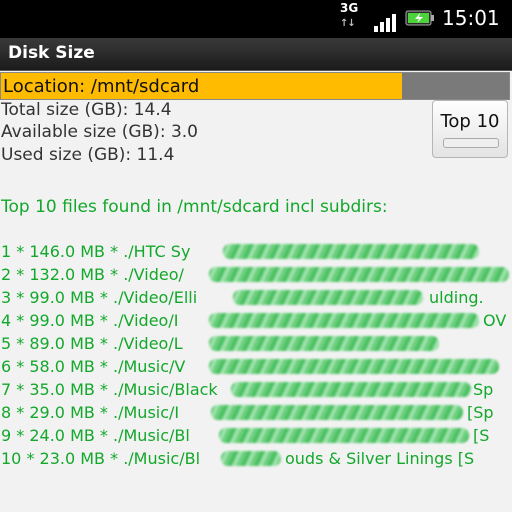 This screenshot has height=512, width=512. What do you see at coordinates (101, 86) in the screenshot?
I see `location-label: Location: /mnt/sdcard` at bounding box center [101, 86].